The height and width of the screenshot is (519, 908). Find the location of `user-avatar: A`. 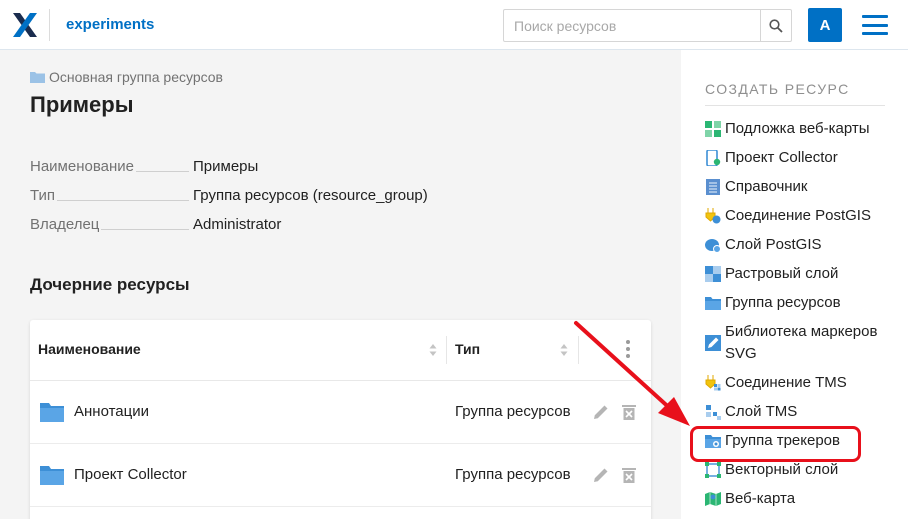

user-avatar: A is located at coordinates (825, 25).